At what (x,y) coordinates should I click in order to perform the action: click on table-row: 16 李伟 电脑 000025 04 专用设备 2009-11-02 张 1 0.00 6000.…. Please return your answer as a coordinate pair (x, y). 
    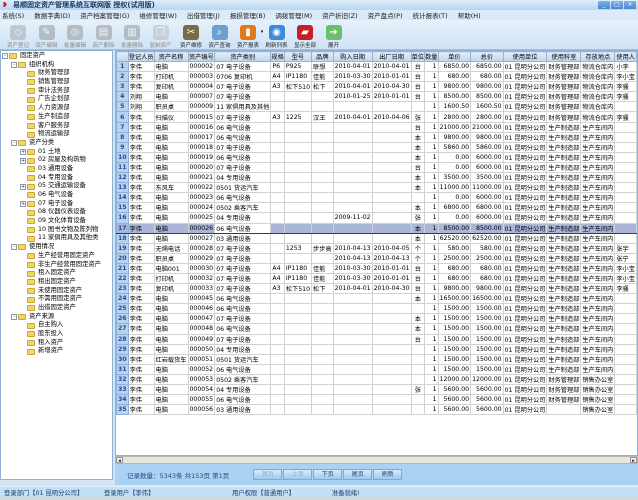
    Looking at the image, I should click on (376, 218).